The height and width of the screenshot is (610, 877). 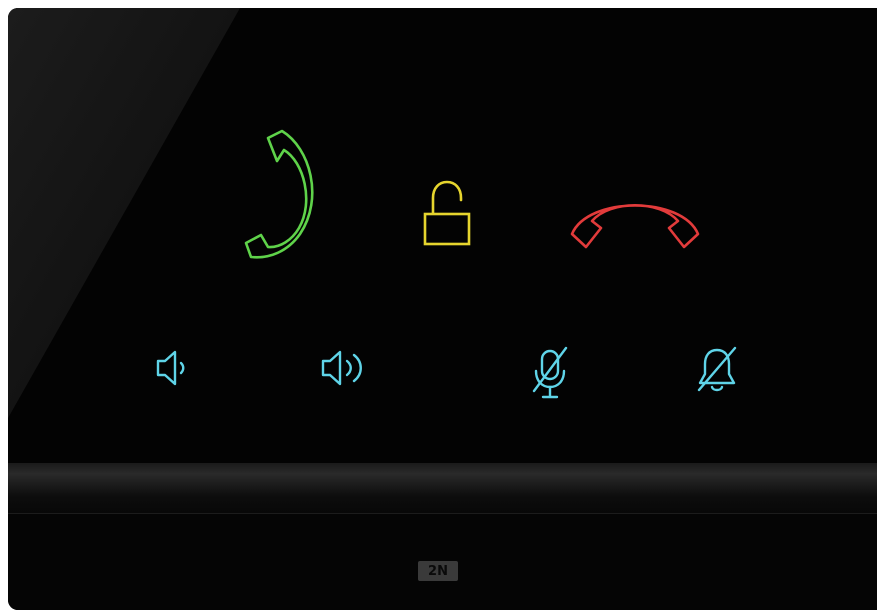 I want to click on microphone-off-icon, so click(x=550, y=372).